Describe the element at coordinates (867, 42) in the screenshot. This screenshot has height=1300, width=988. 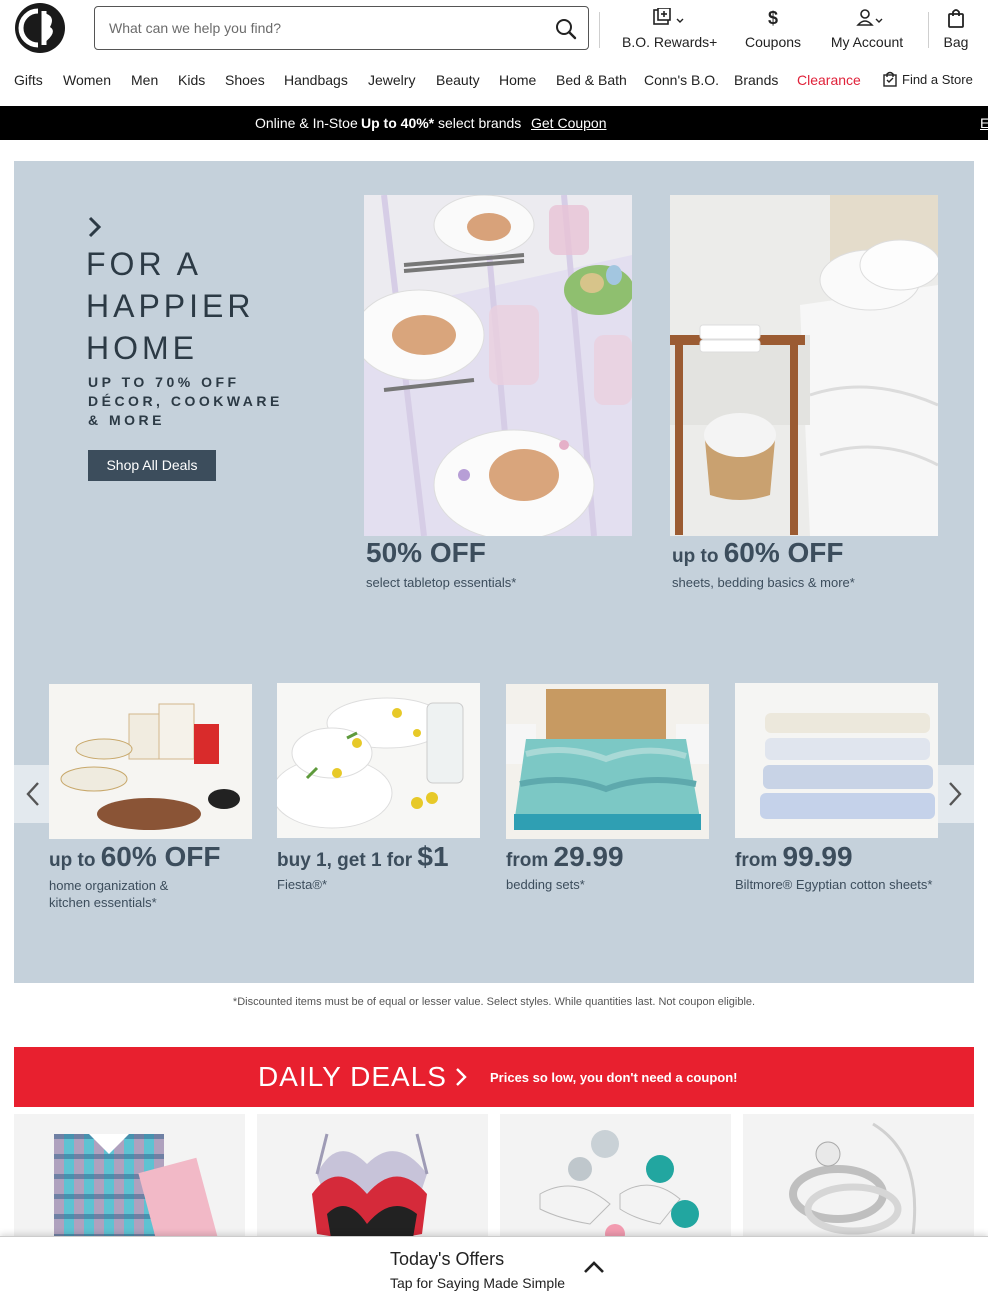
I see `account-label: My Account` at that location.